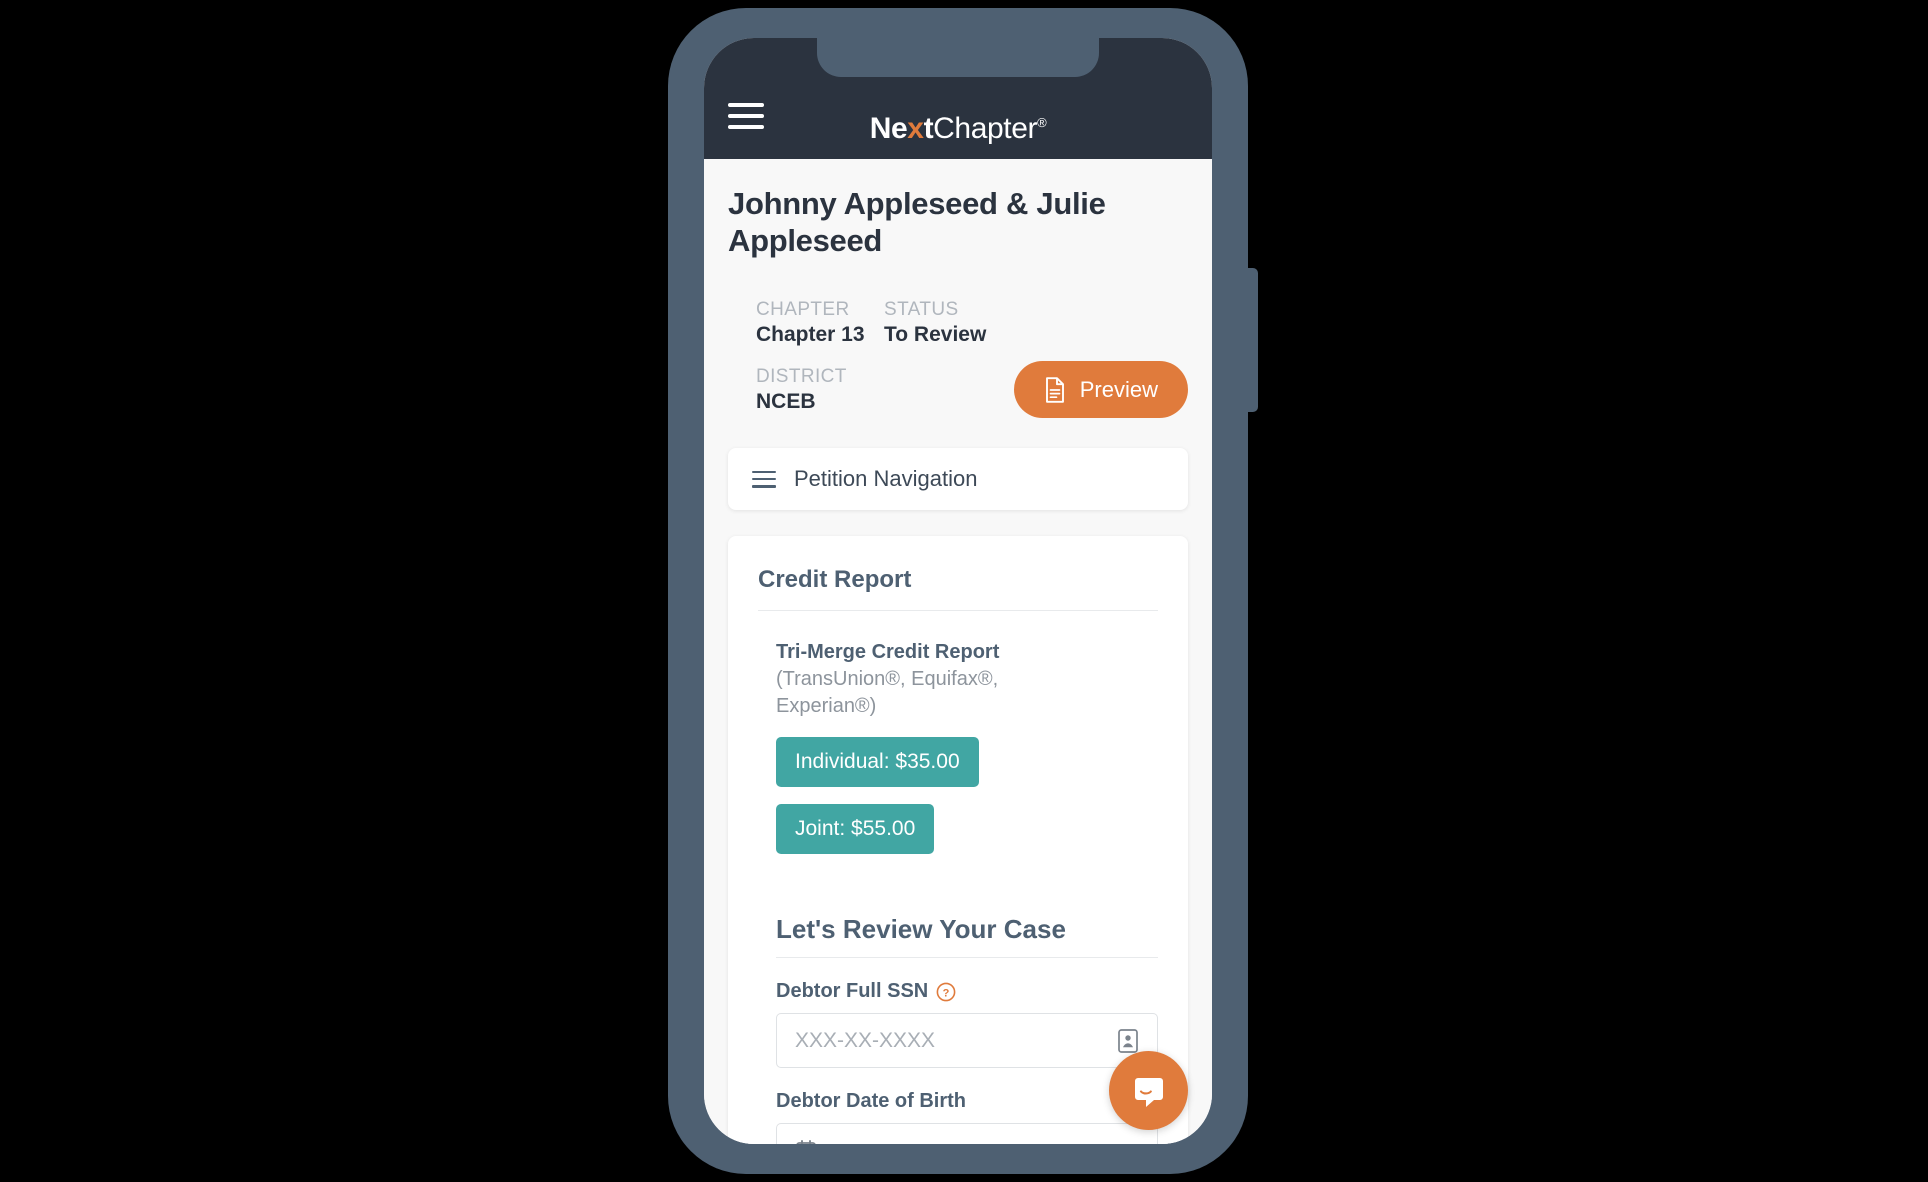 The image size is (1928, 1182). I want to click on debtor-dob-label-text: Debtor Date of Birth, so click(871, 1101).